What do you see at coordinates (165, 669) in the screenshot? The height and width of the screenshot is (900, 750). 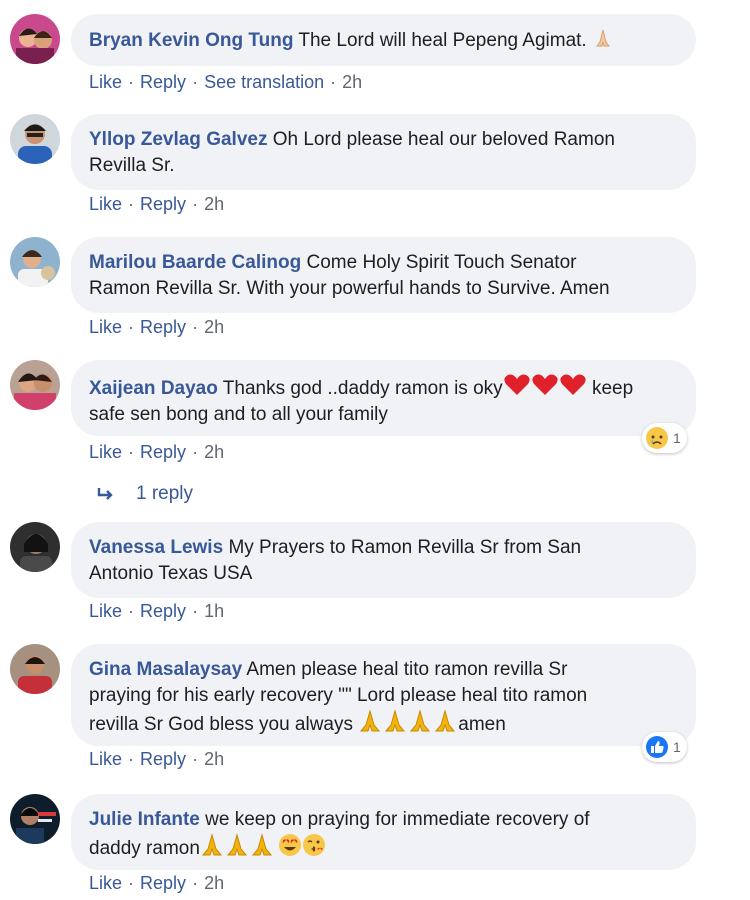 I see `comment-author: Gina Masalaysay` at bounding box center [165, 669].